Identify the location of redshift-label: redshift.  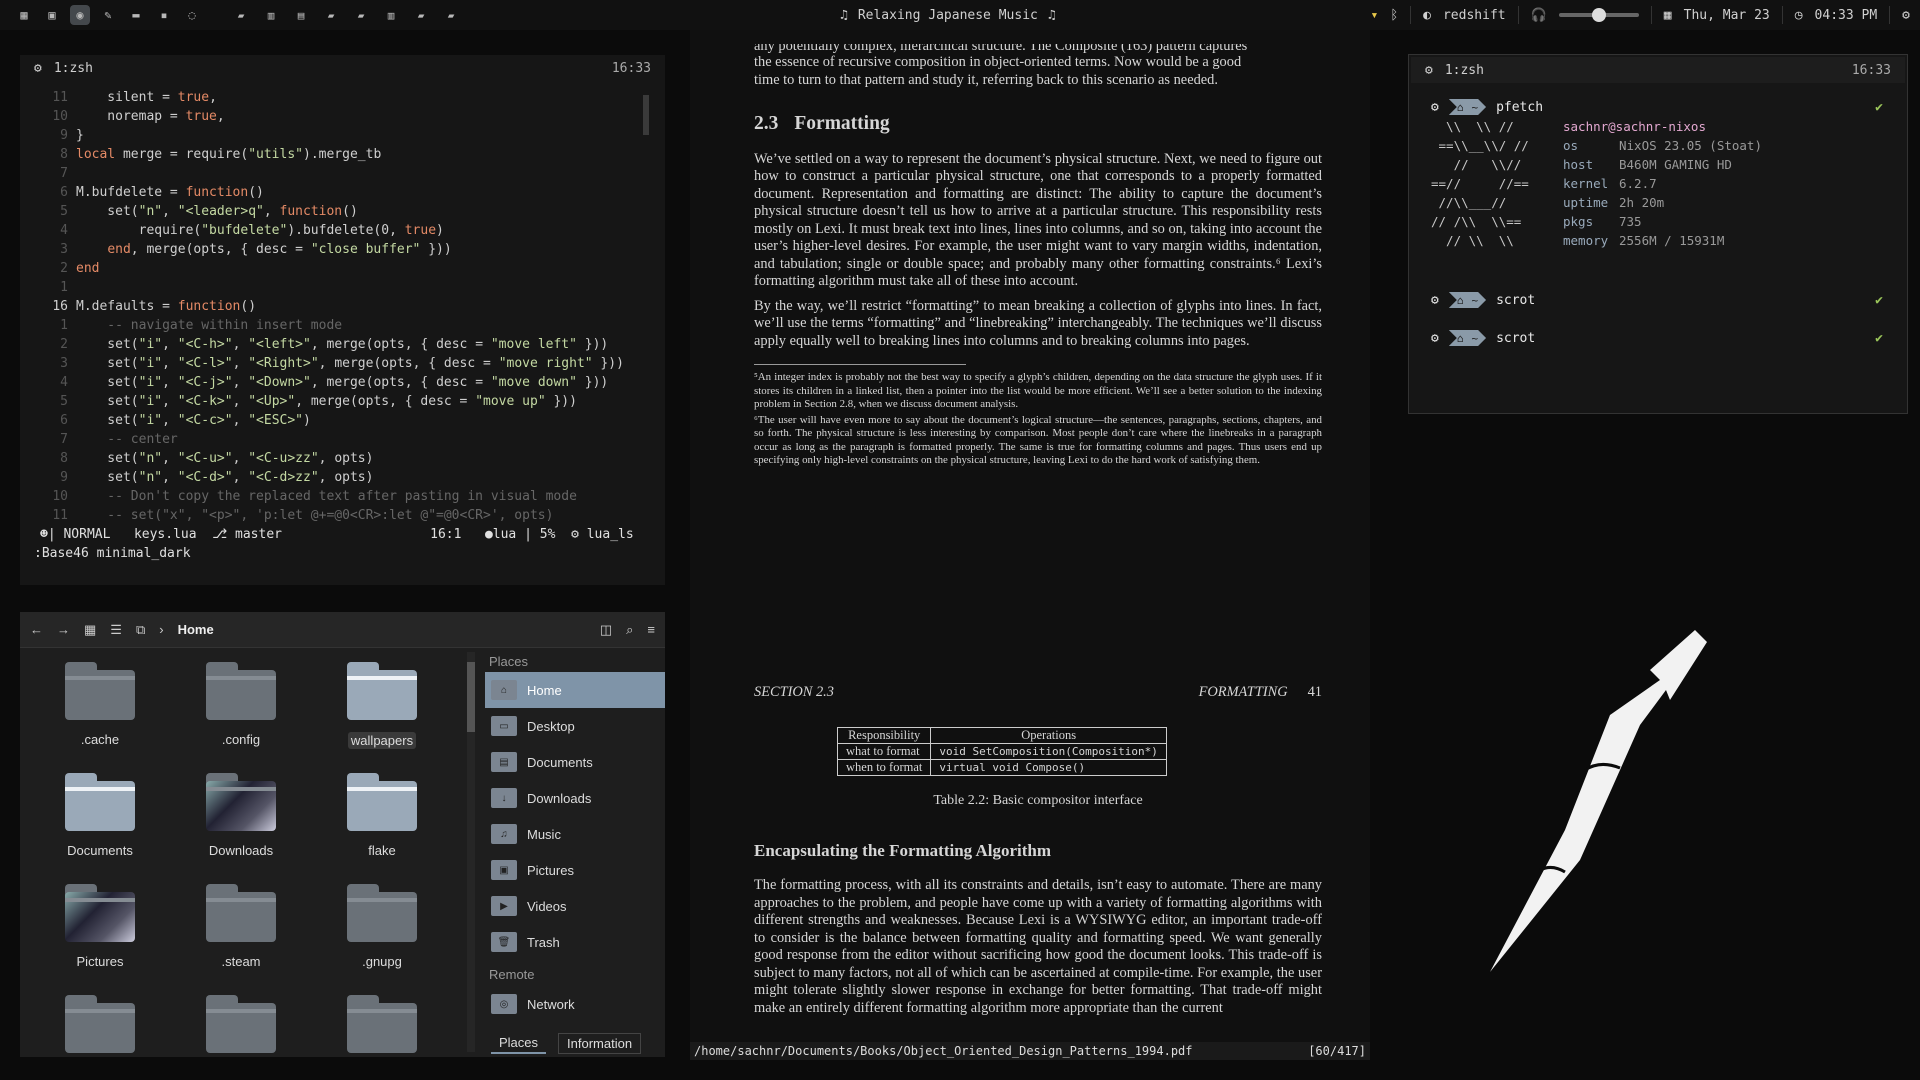
(1474, 15).